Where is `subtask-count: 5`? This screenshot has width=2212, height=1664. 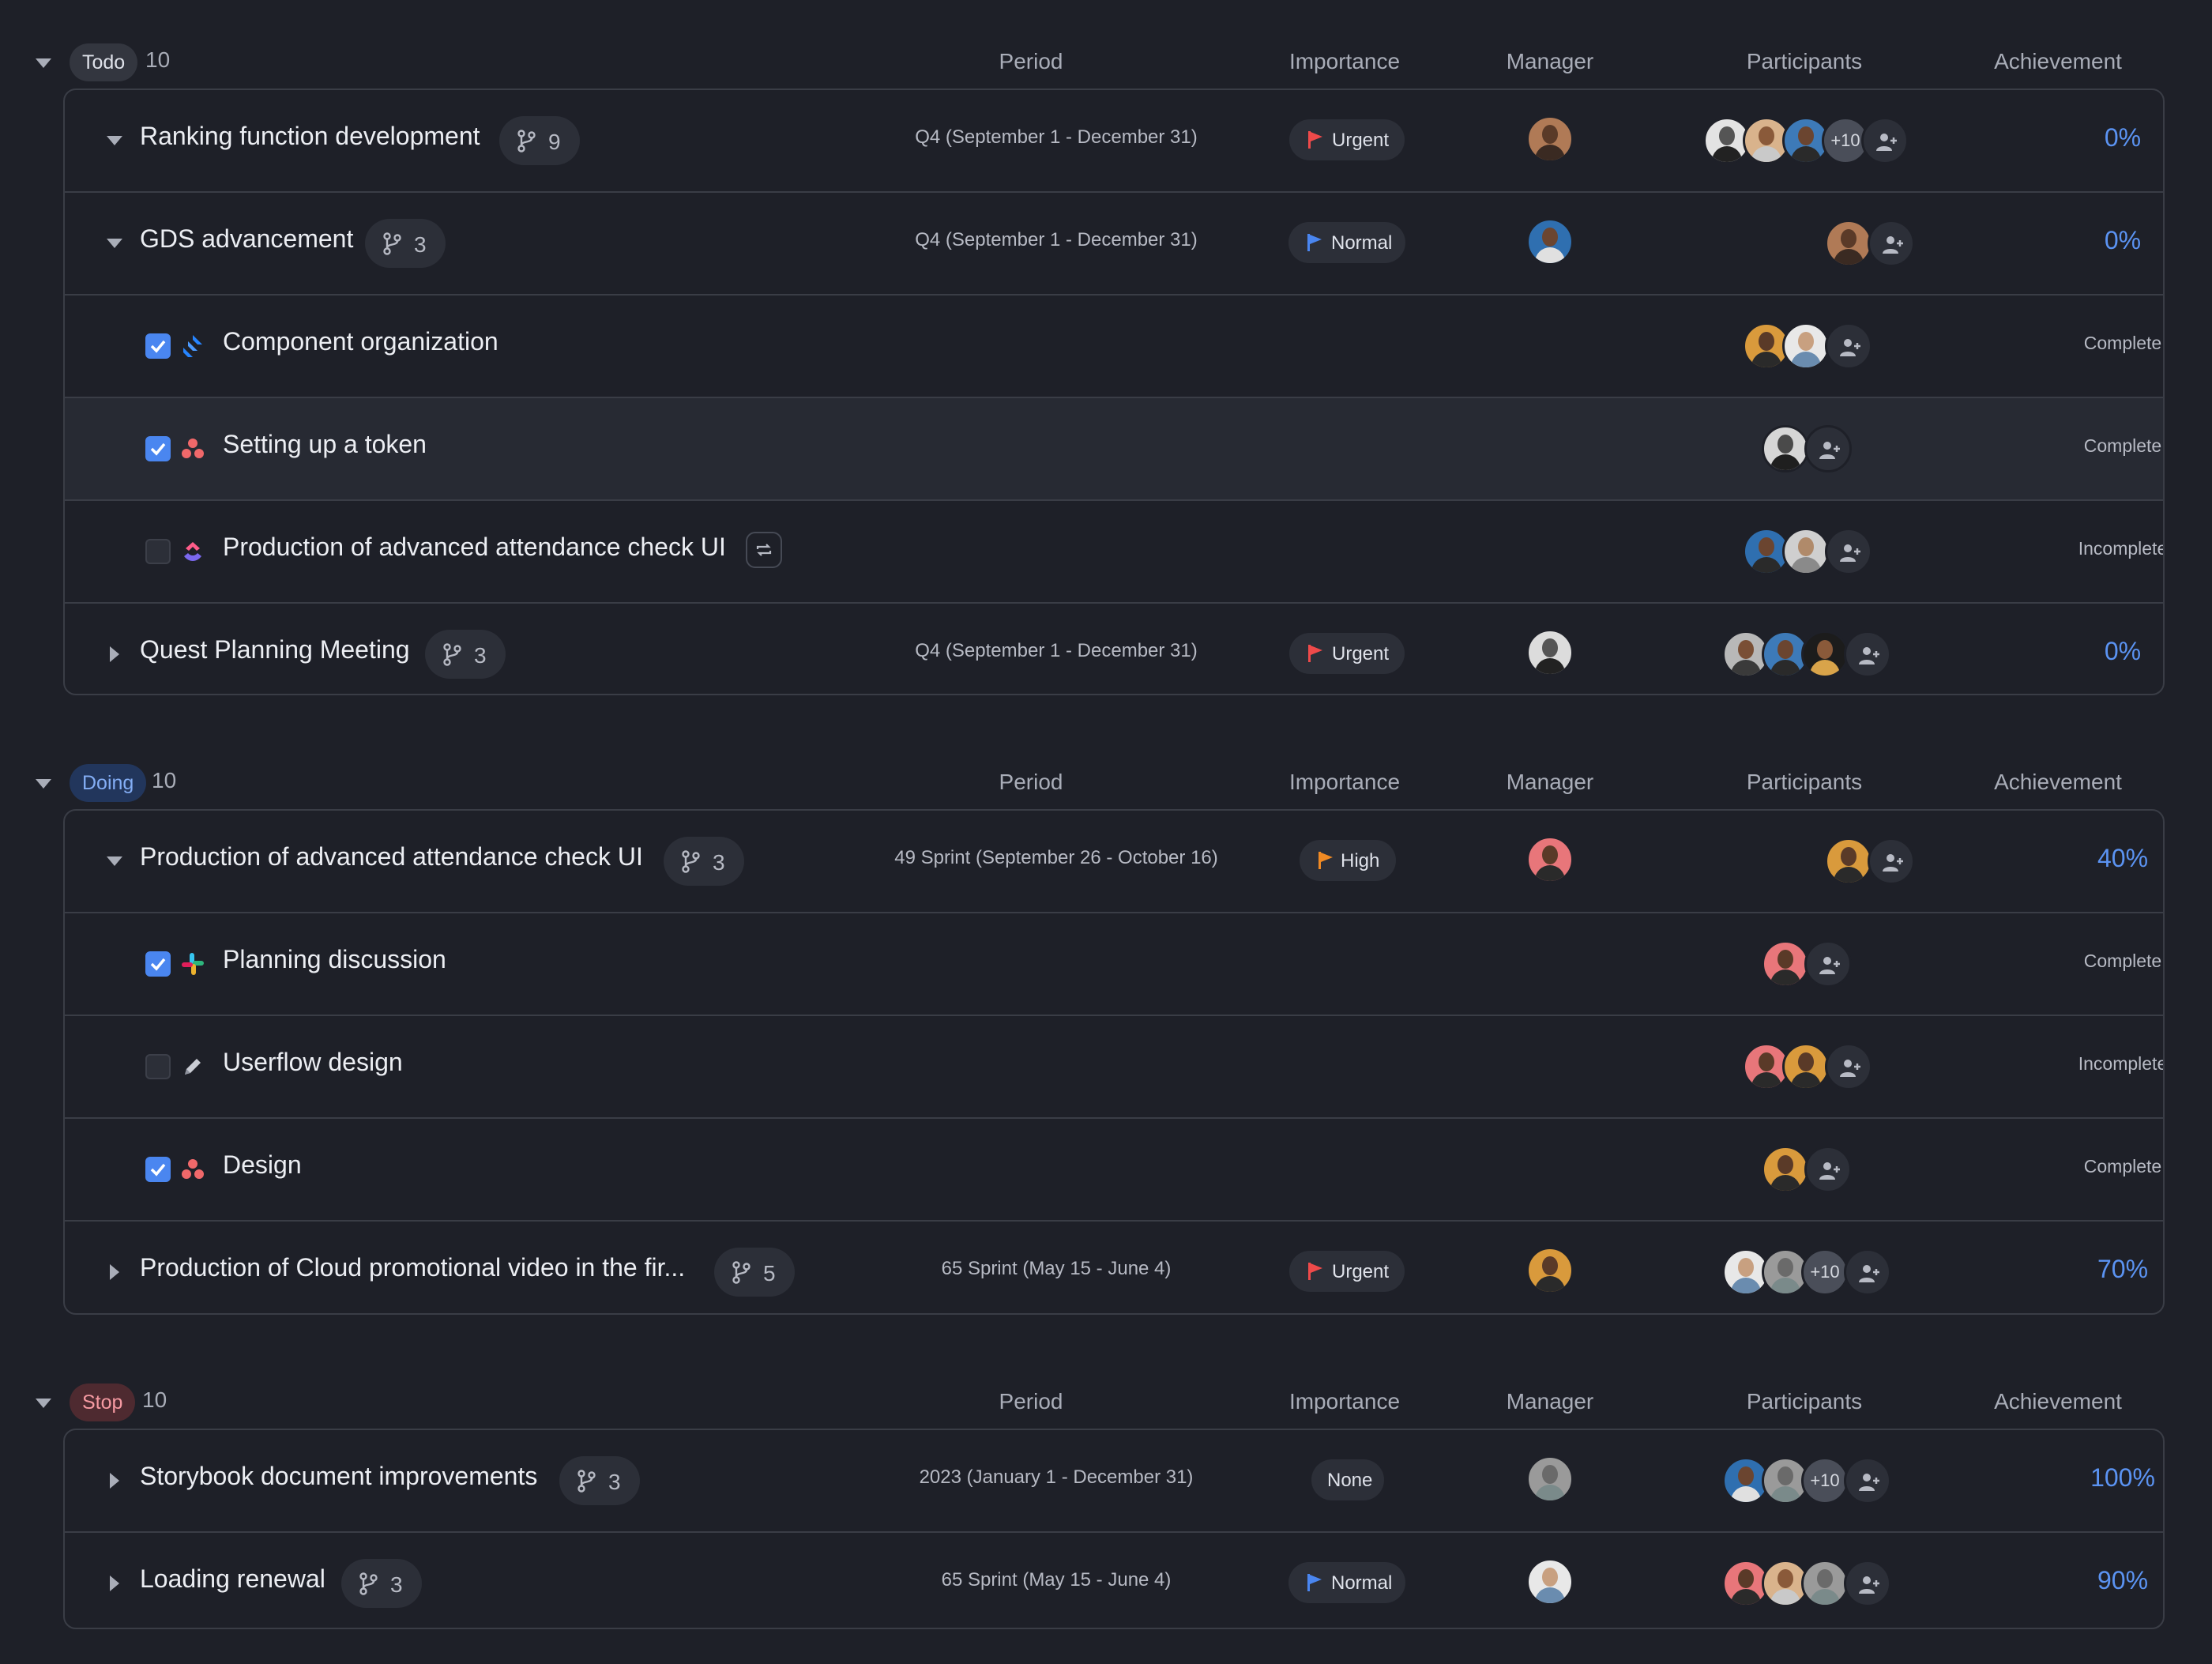 subtask-count: 5 is located at coordinates (755, 1272).